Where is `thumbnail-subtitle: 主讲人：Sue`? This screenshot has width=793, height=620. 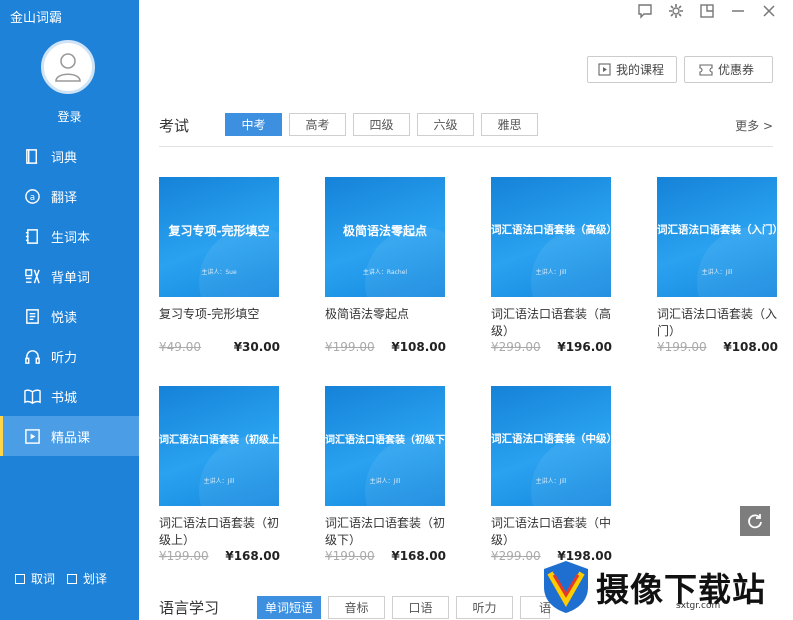 thumbnail-subtitle: 主讲人：Sue is located at coordinates (219, 272).